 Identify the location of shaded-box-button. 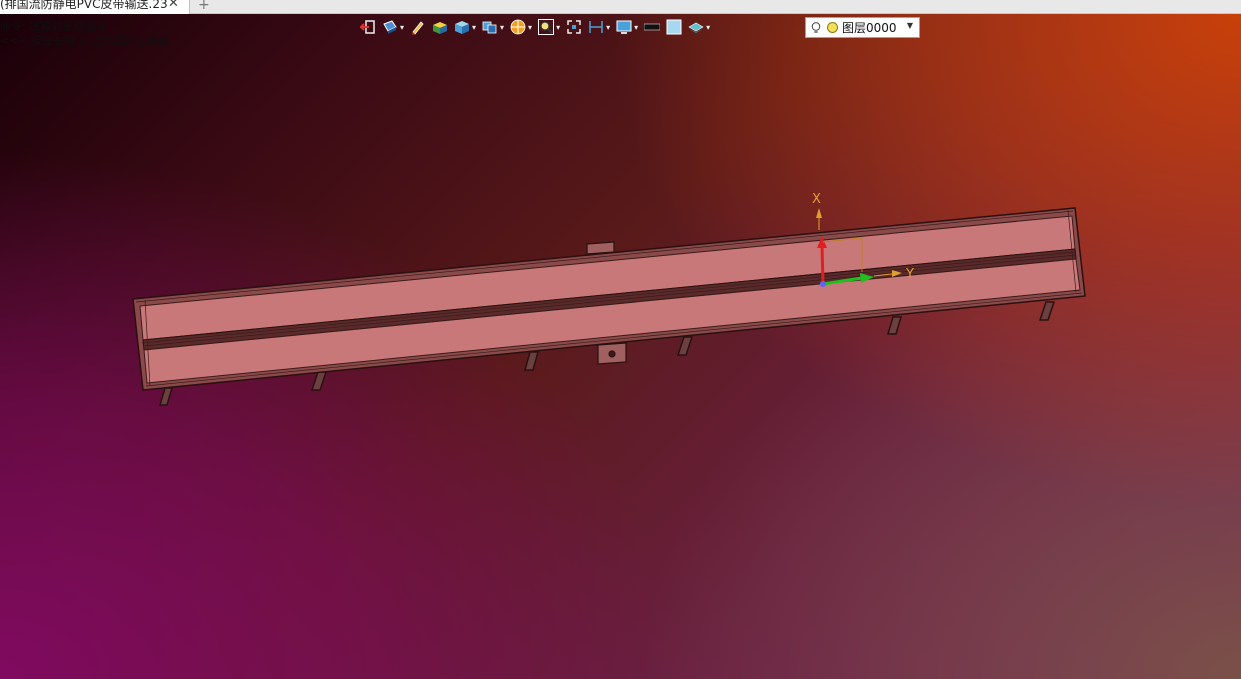
(440, 27).